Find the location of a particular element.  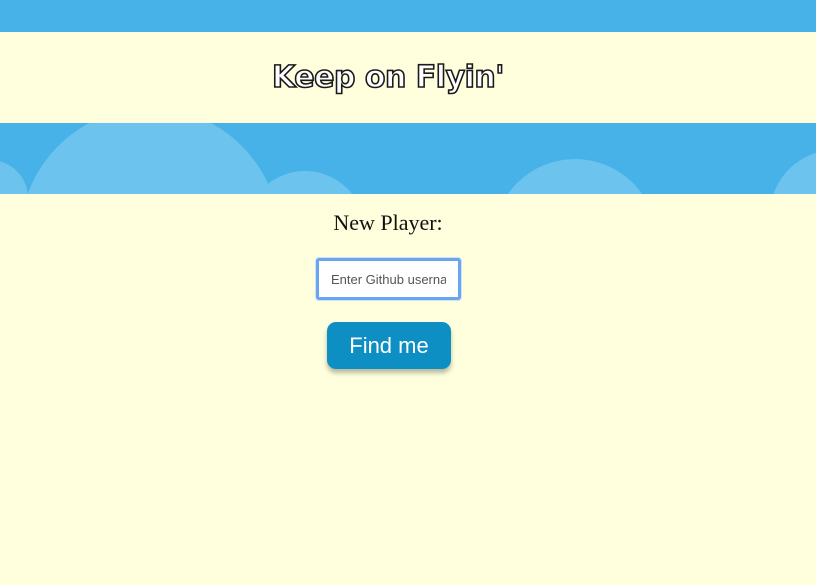

find-me-button: Find me is located at coordinates (389, 345).